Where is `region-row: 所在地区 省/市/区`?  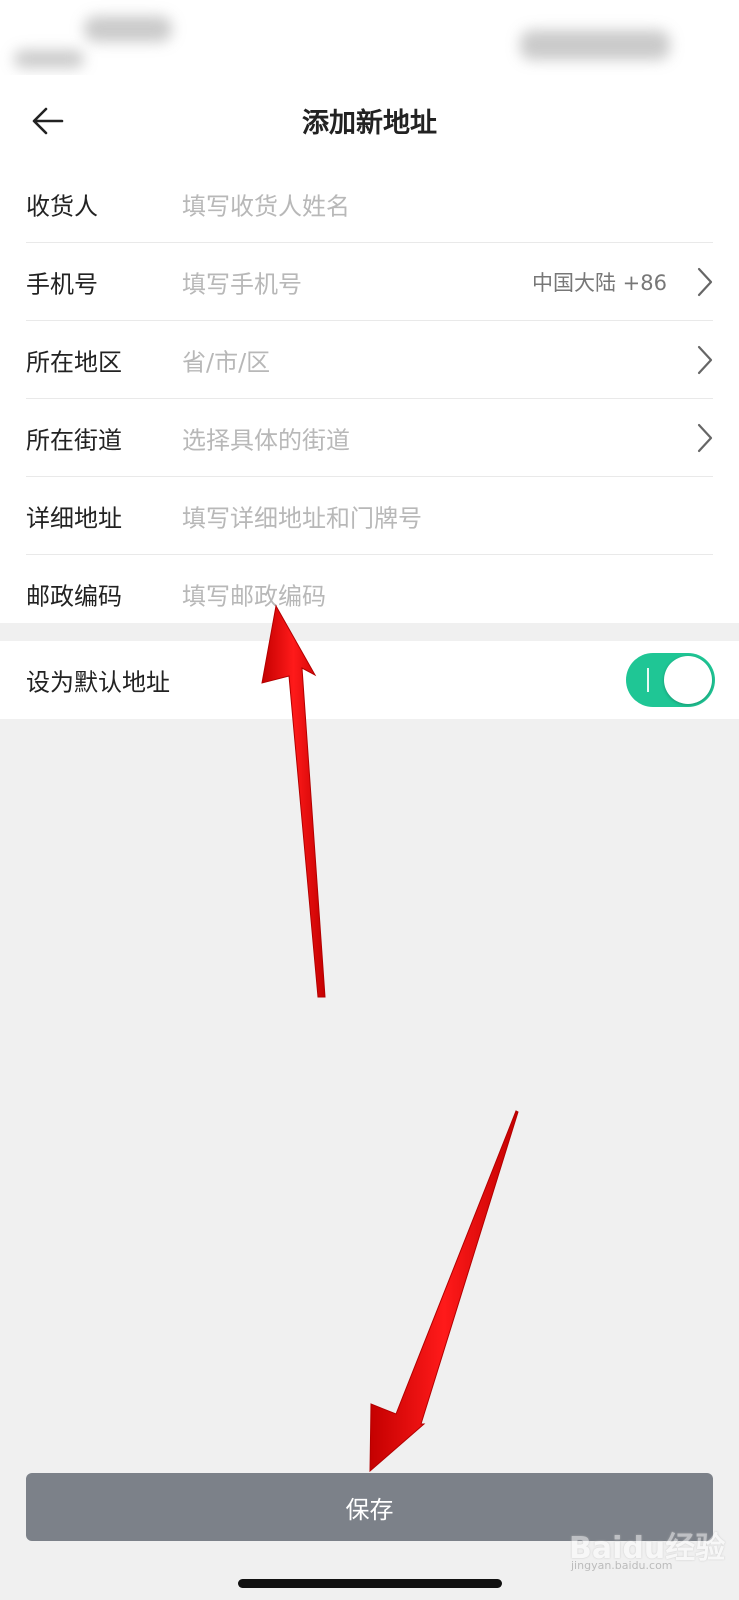 region-row: 所在地区 省/市/区 is located at coordinates (369, 360).